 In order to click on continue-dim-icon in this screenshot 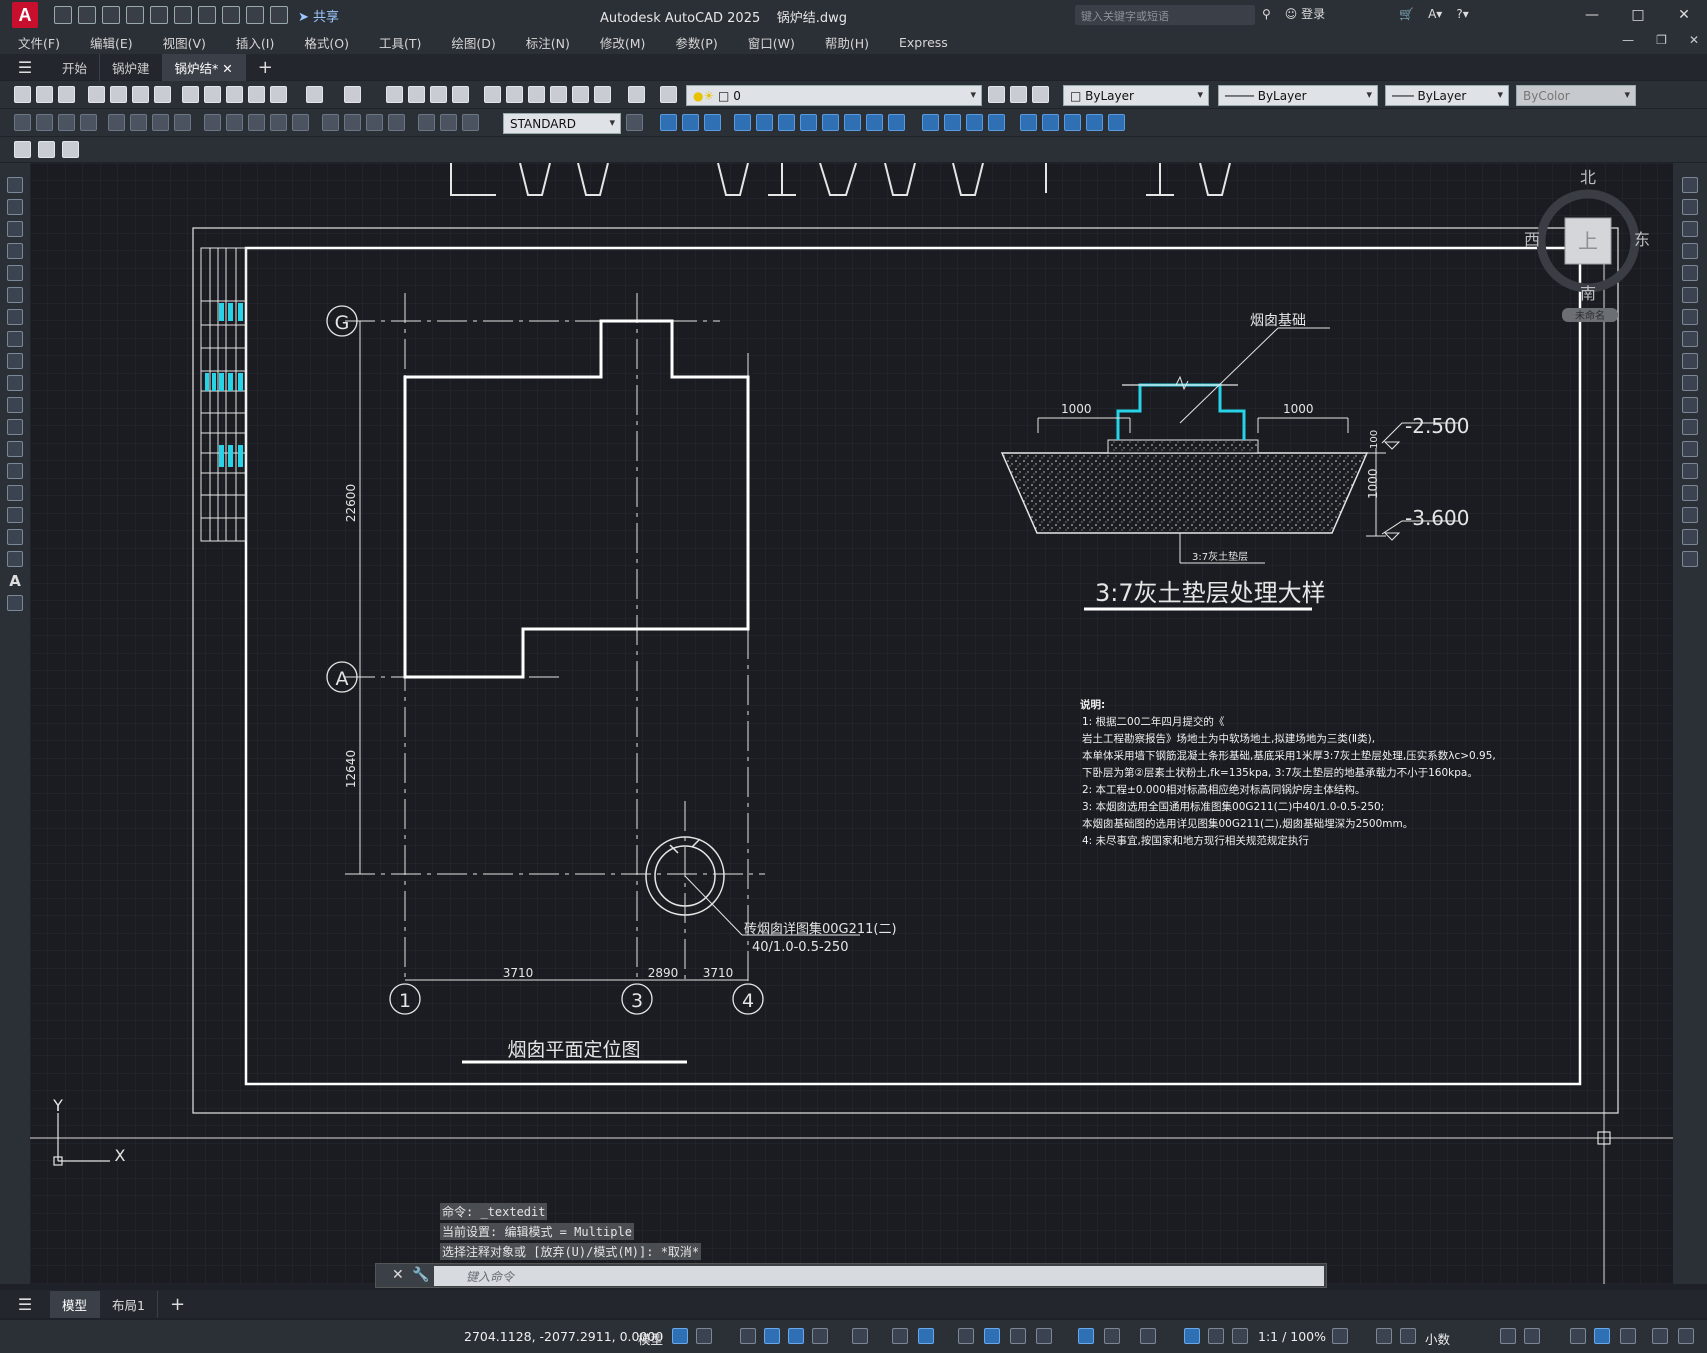, I will do `click(256, 122)`.